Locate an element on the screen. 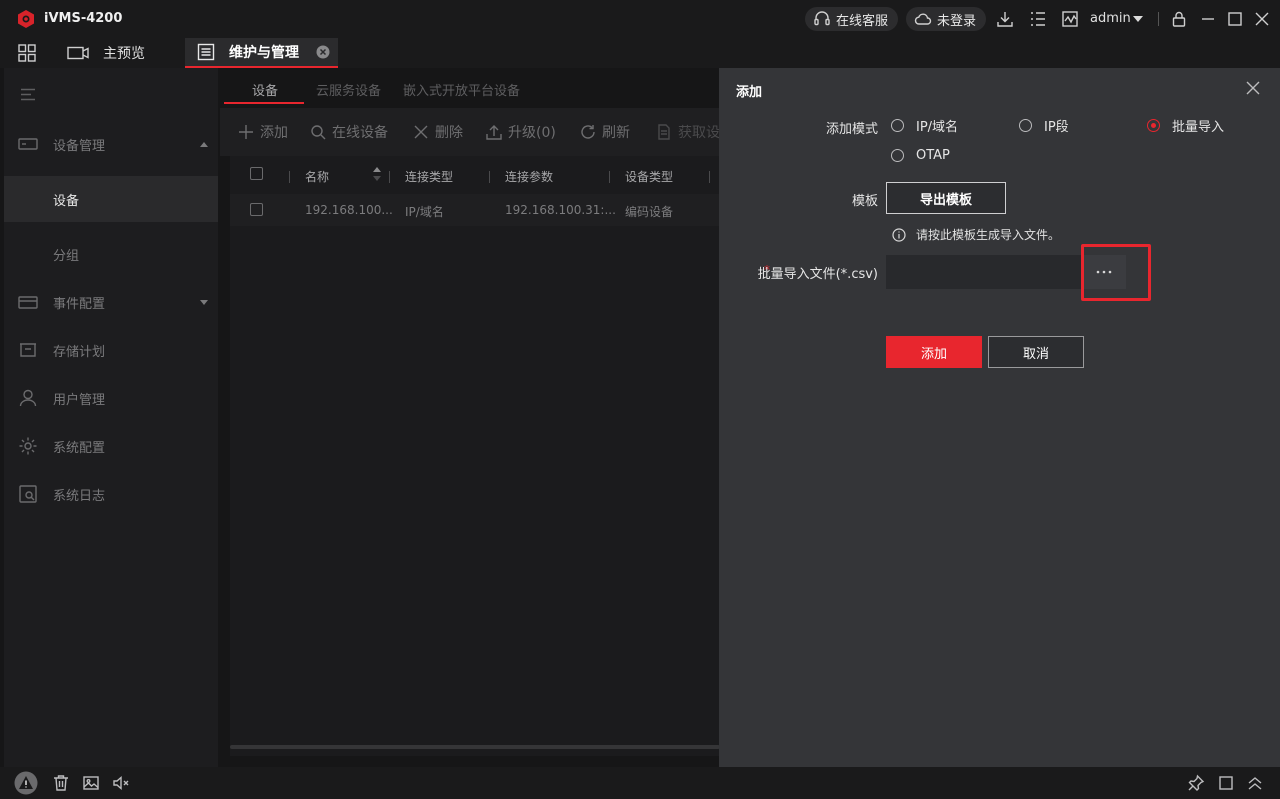 The image size is (1280, 799). fetch-button: 获取设 is located at coordinates (688, 132).